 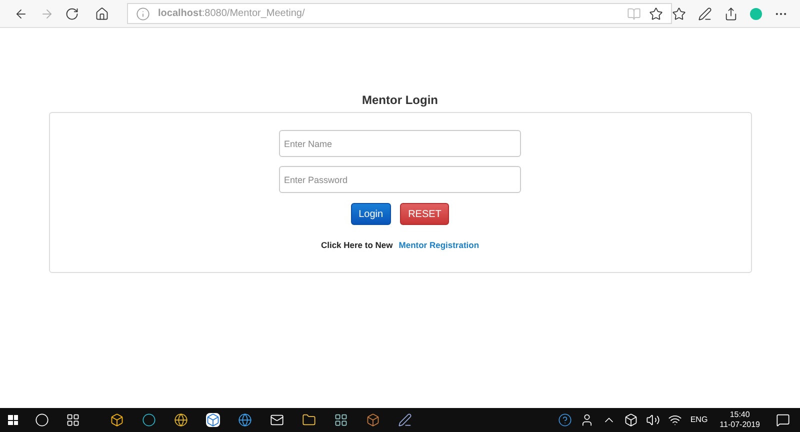 What do you see at coordinates (699, 420) in the screenshot?
I see `language-indicator: ENG` at bounding box center [699, 420].